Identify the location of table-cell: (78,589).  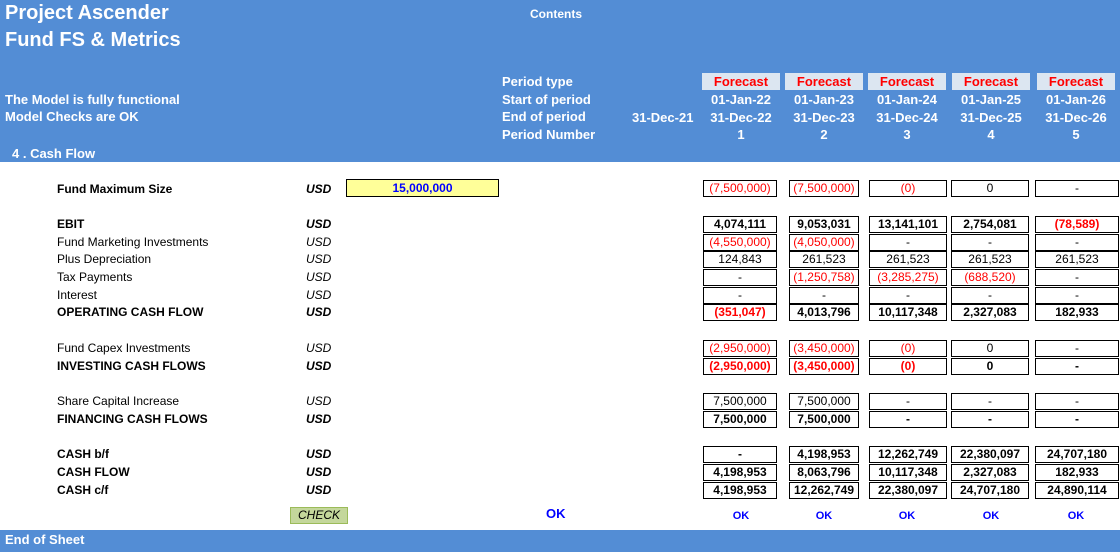
(1077, 224).